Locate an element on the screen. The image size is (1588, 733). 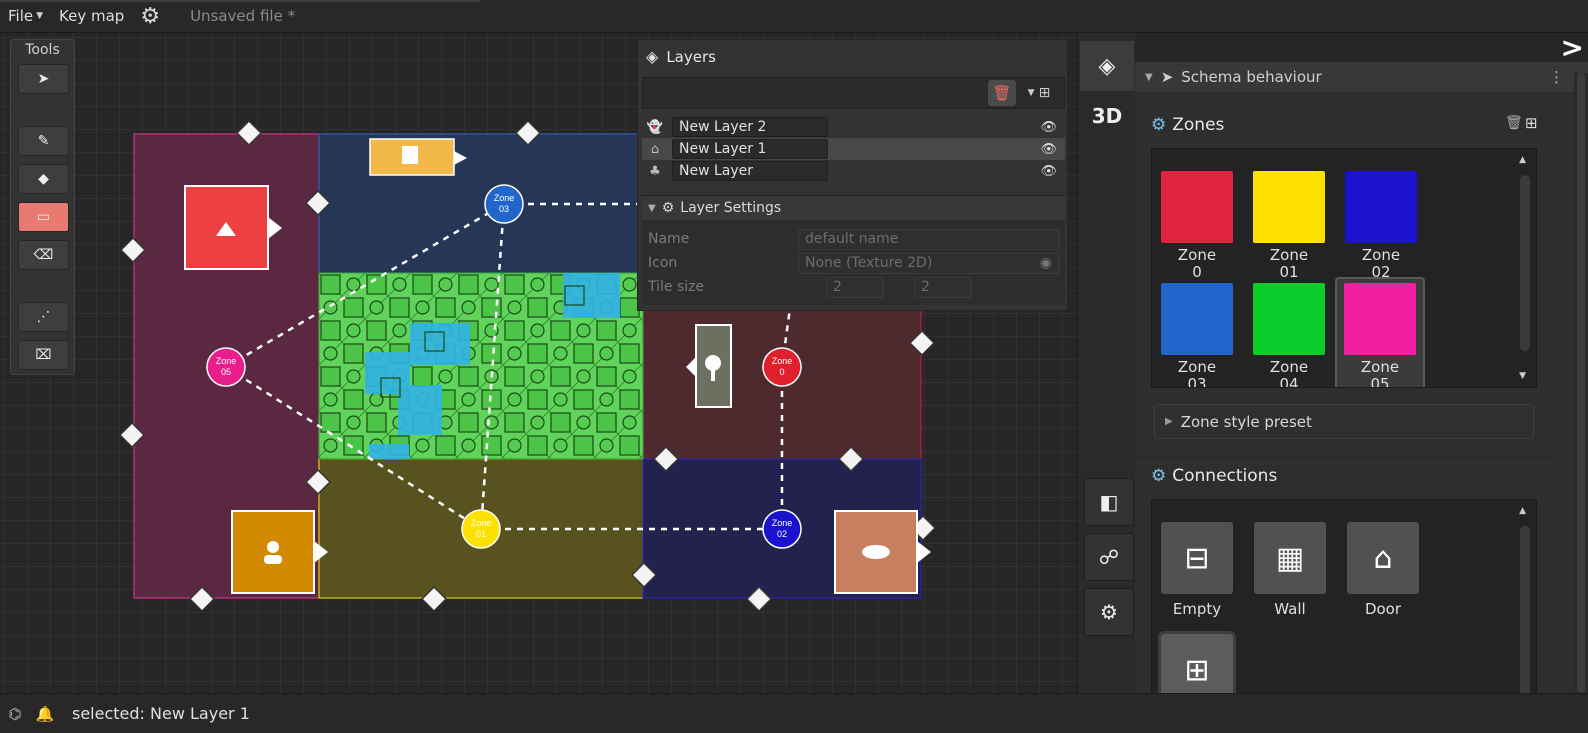
layer-name: New Layer is located at coordinates (750, 171).